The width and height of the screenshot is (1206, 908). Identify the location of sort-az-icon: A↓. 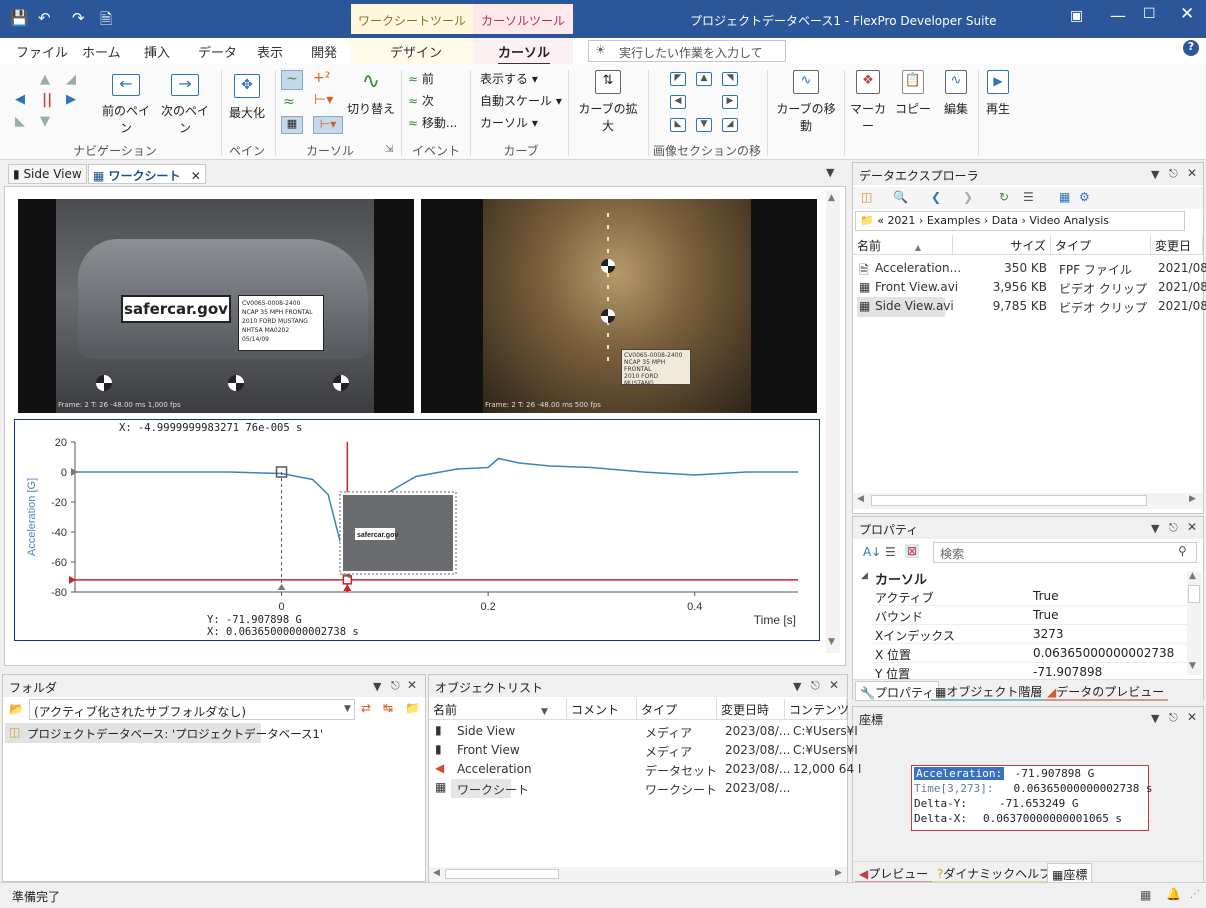
(872, 552).